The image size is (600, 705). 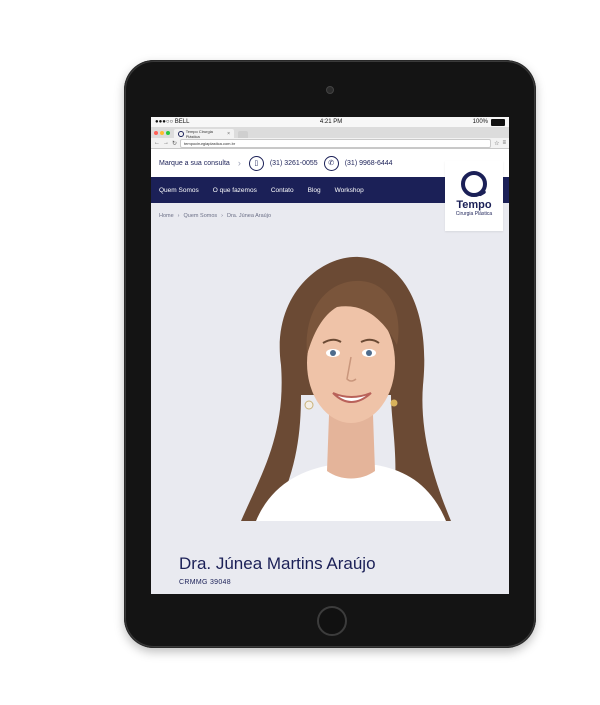 What do you see at coordinates (243, 134) in the screenshot?
I see `new-tab-button` at bounding box center [243, 134].